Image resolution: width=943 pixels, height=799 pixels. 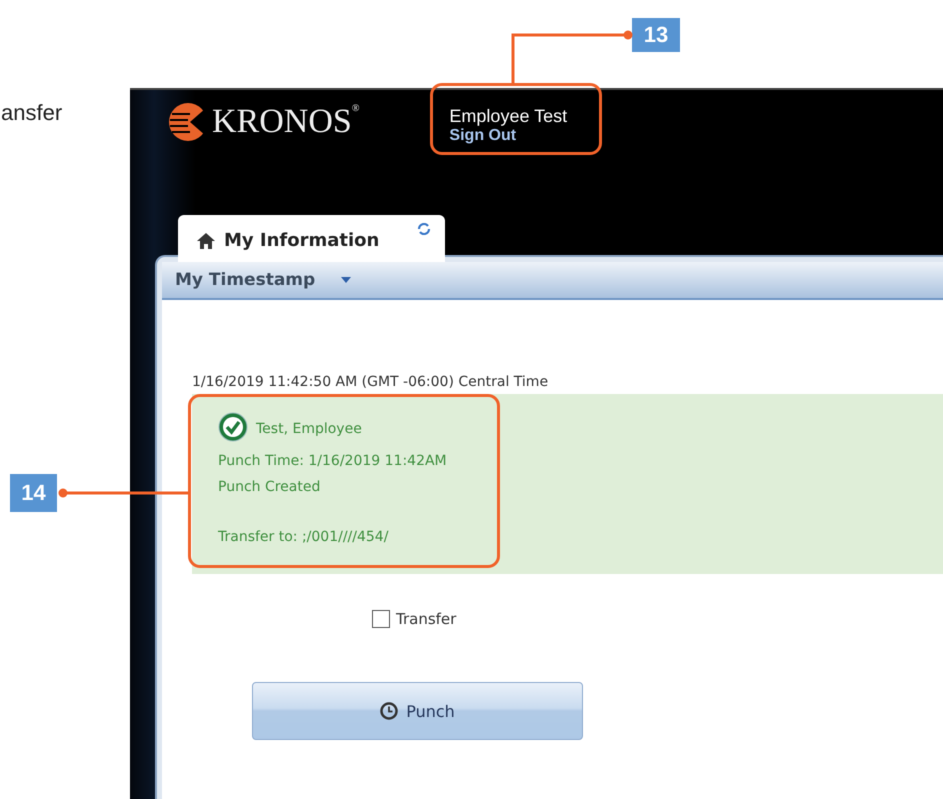 I want to click on document-text: ansfer, so click(x=32, y=113).